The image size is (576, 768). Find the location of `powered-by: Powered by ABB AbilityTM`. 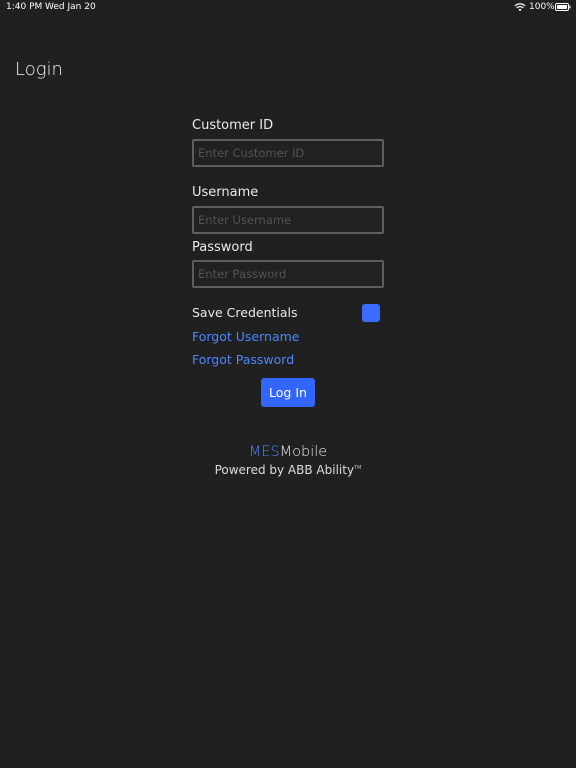

powered-by: Powered by ABB AbilityTM is located at coordinates (288, 470).